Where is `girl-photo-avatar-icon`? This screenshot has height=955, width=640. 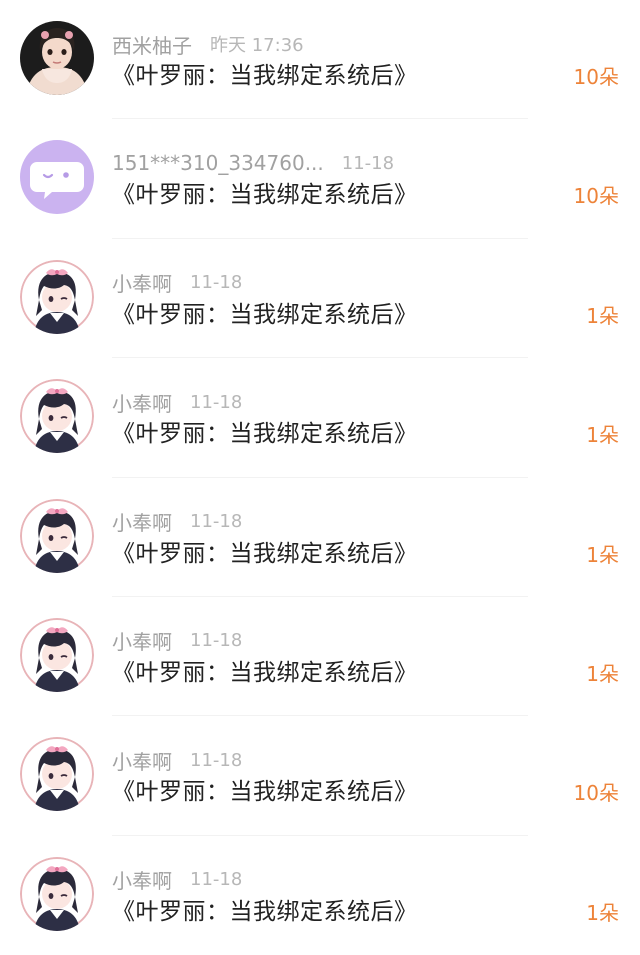
girl-photo-avatar-icon is located at coordinates (57, 58).